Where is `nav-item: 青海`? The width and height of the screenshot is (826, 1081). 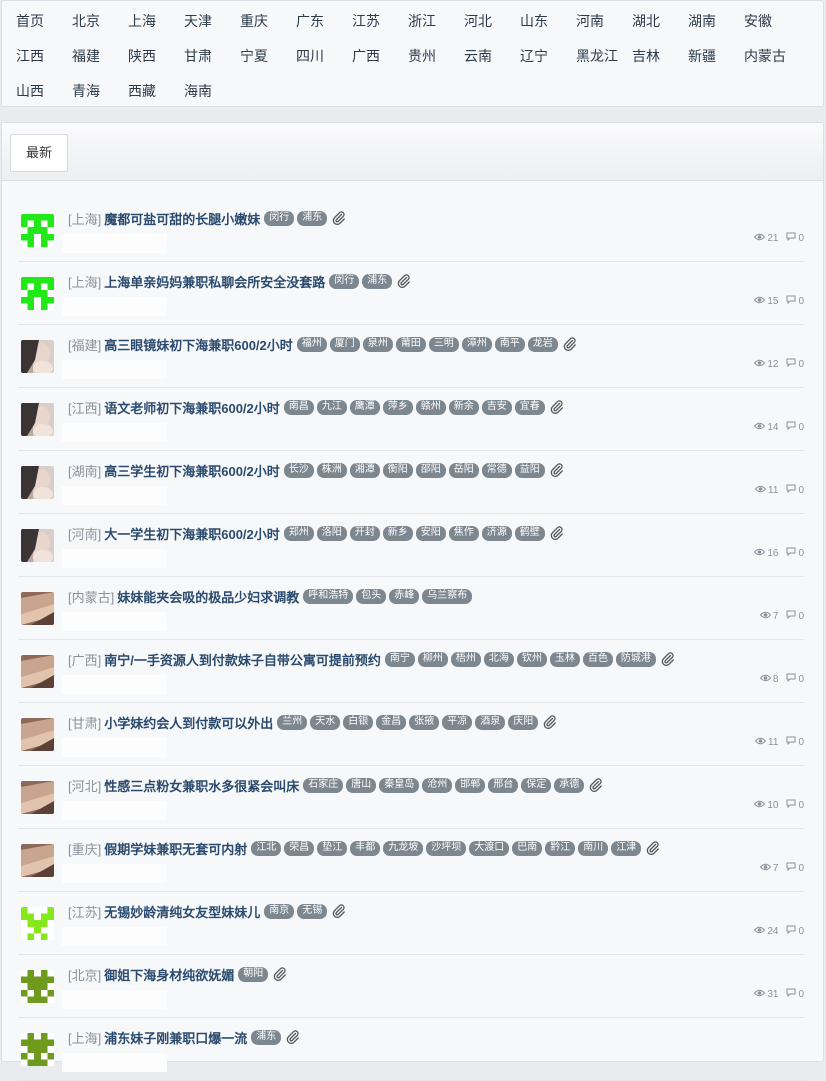
nav-item: 青海 is located at coordinates (86, 91).